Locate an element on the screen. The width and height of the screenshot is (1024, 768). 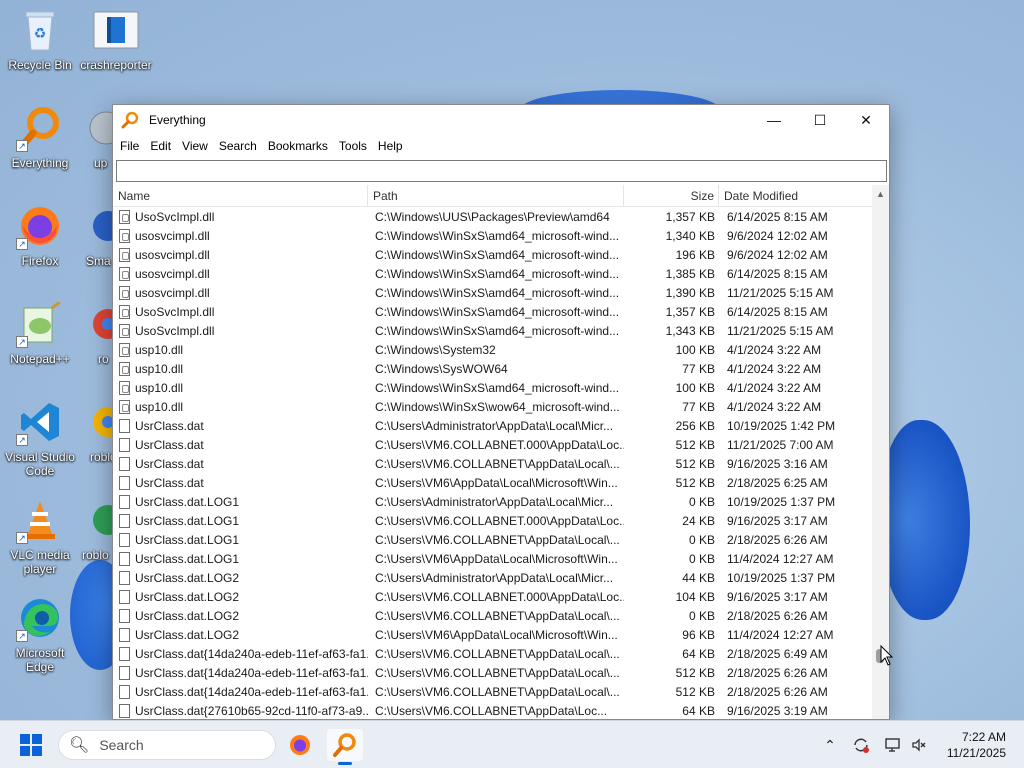
menu-help: Help is located at coordinates (394, 146).